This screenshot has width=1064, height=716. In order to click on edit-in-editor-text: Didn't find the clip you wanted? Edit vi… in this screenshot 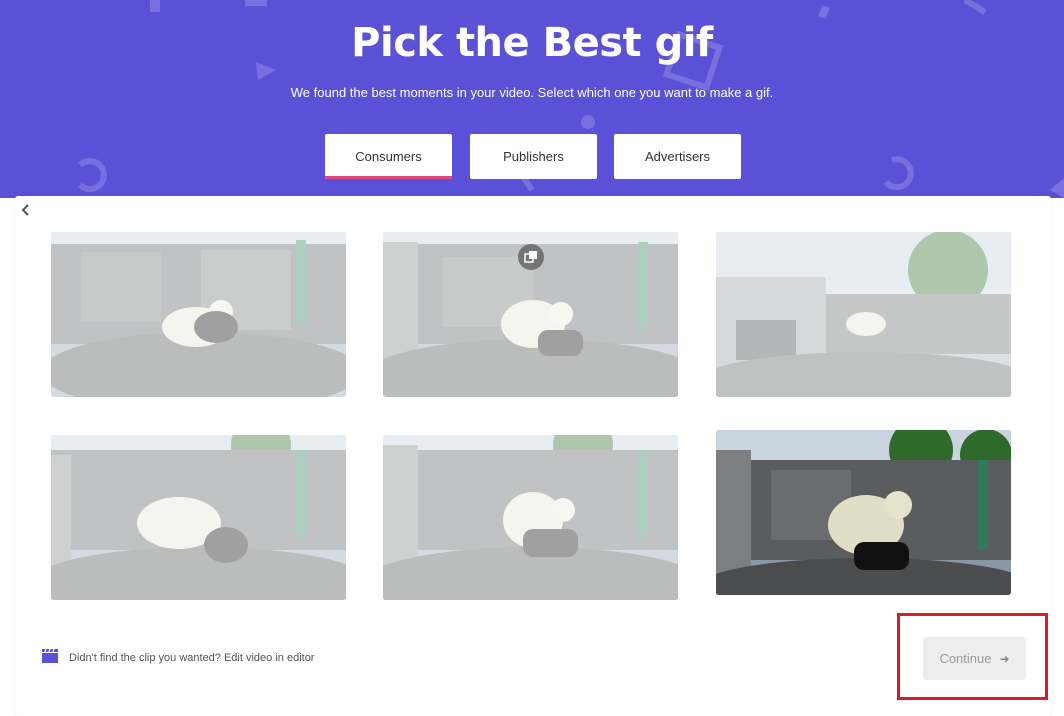, I will do `click(192, 658)`.